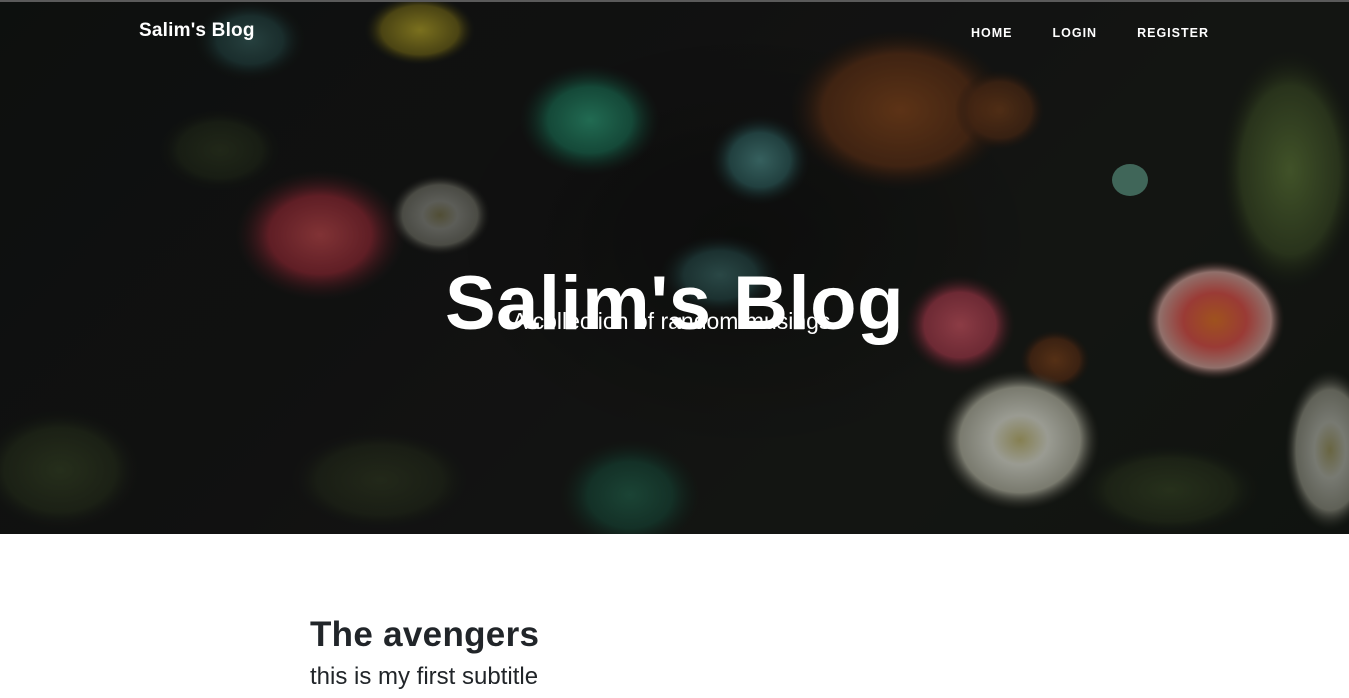 This screenshot has width=1349, height=698. I want to click on post-preview: The avengers this is my first subtitle, so click(675, 653).